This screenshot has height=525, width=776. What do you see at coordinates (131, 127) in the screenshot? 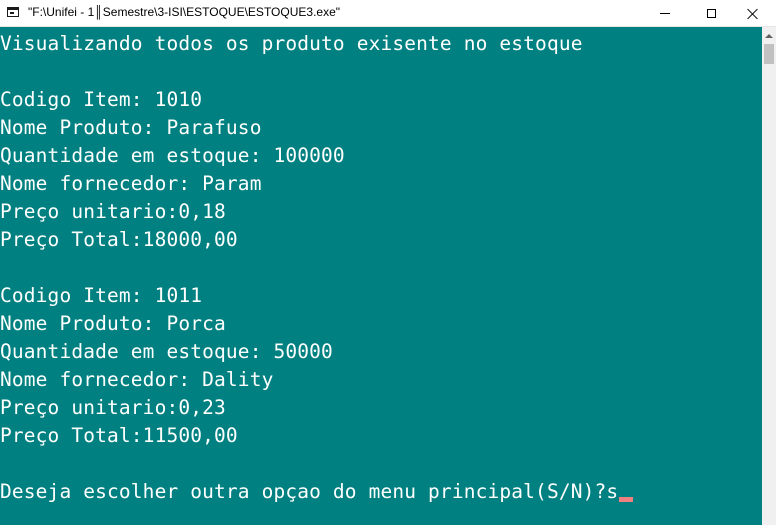
I see `item-1-nome-produto: Nome Produto: Parafuso` at bounding box center [131, 127].